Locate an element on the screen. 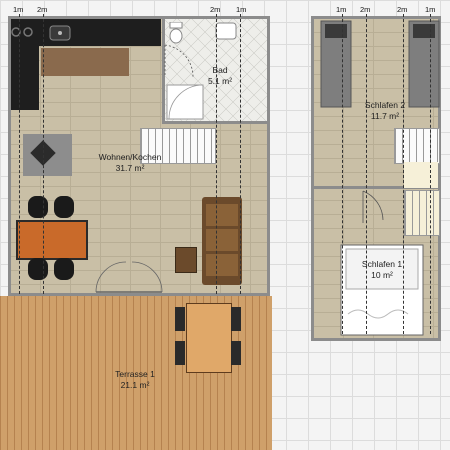 The width and height of the screenshot is (450, 450). room-label-bedroom1: Schlafen 1 10 m² is located at coordinates (382, 270).